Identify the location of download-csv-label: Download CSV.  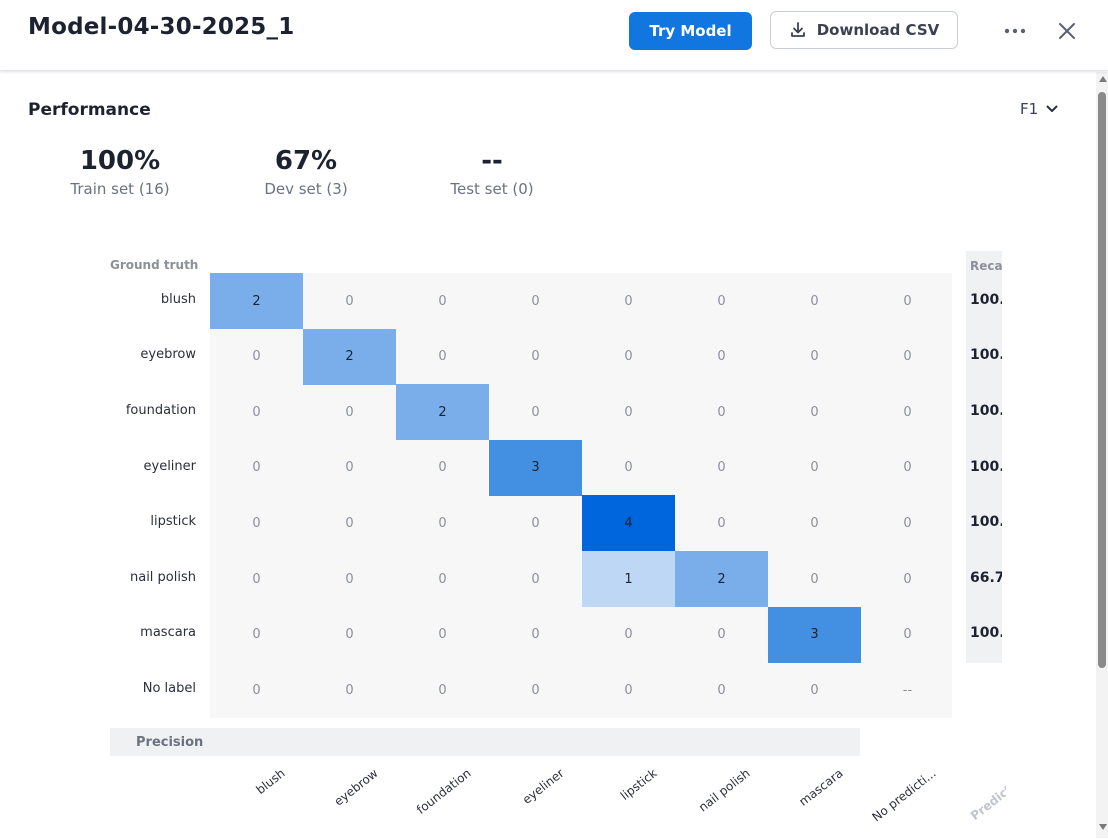
(878, 30).